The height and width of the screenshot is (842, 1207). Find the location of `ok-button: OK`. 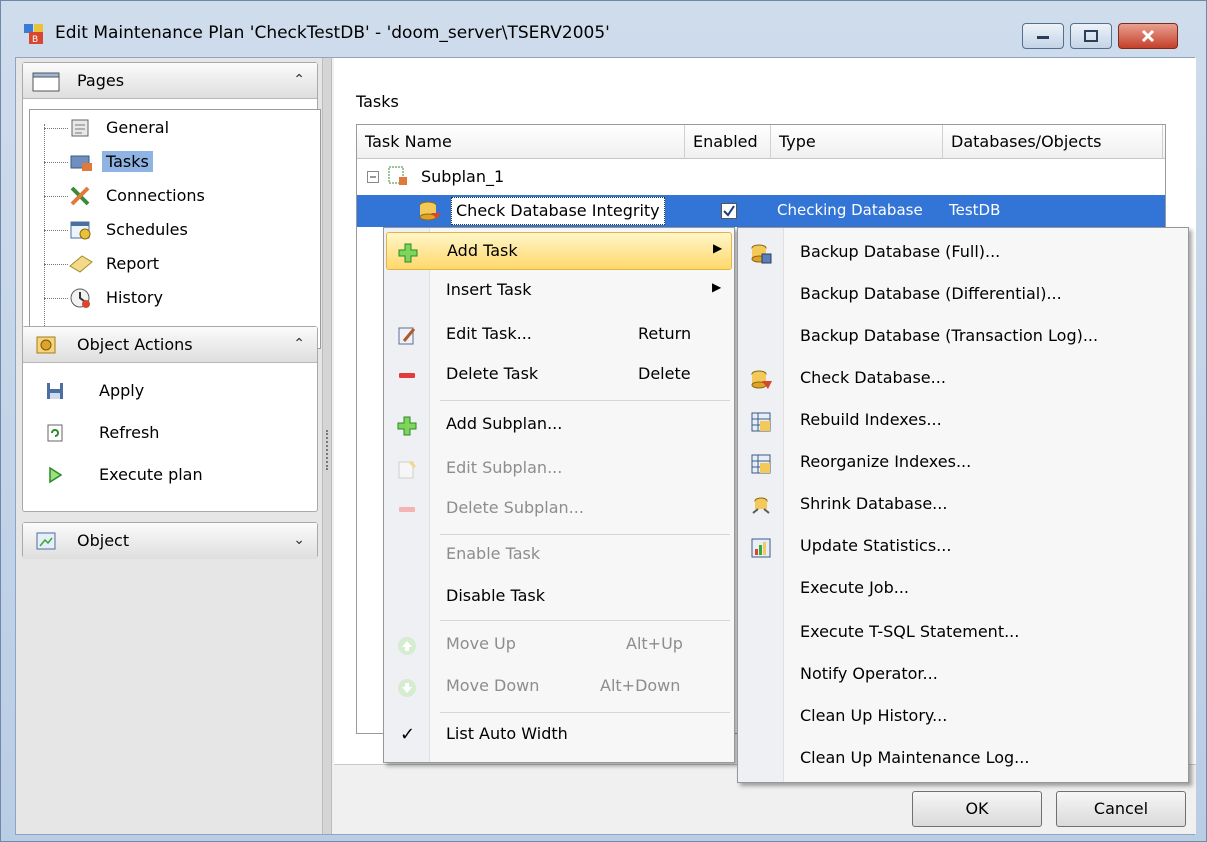

ok-button: OK is located at coordinates (977, 809).